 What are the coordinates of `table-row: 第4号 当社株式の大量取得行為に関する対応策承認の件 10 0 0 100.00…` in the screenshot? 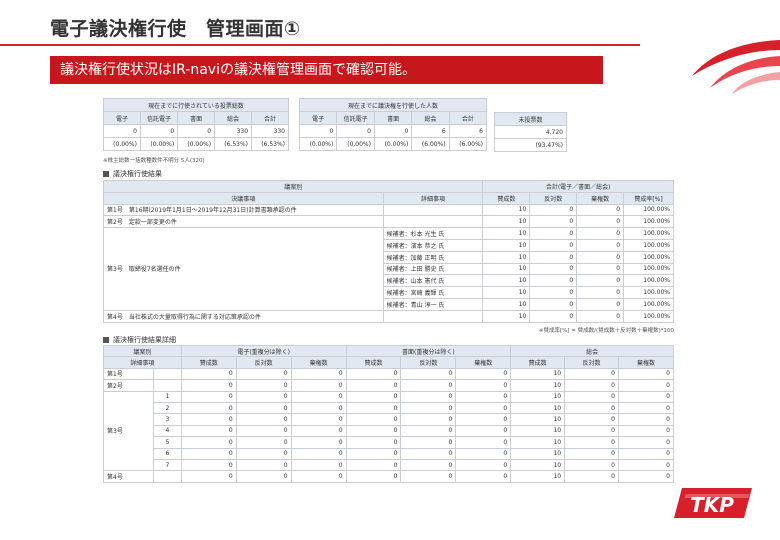 It's located at (388, 316).